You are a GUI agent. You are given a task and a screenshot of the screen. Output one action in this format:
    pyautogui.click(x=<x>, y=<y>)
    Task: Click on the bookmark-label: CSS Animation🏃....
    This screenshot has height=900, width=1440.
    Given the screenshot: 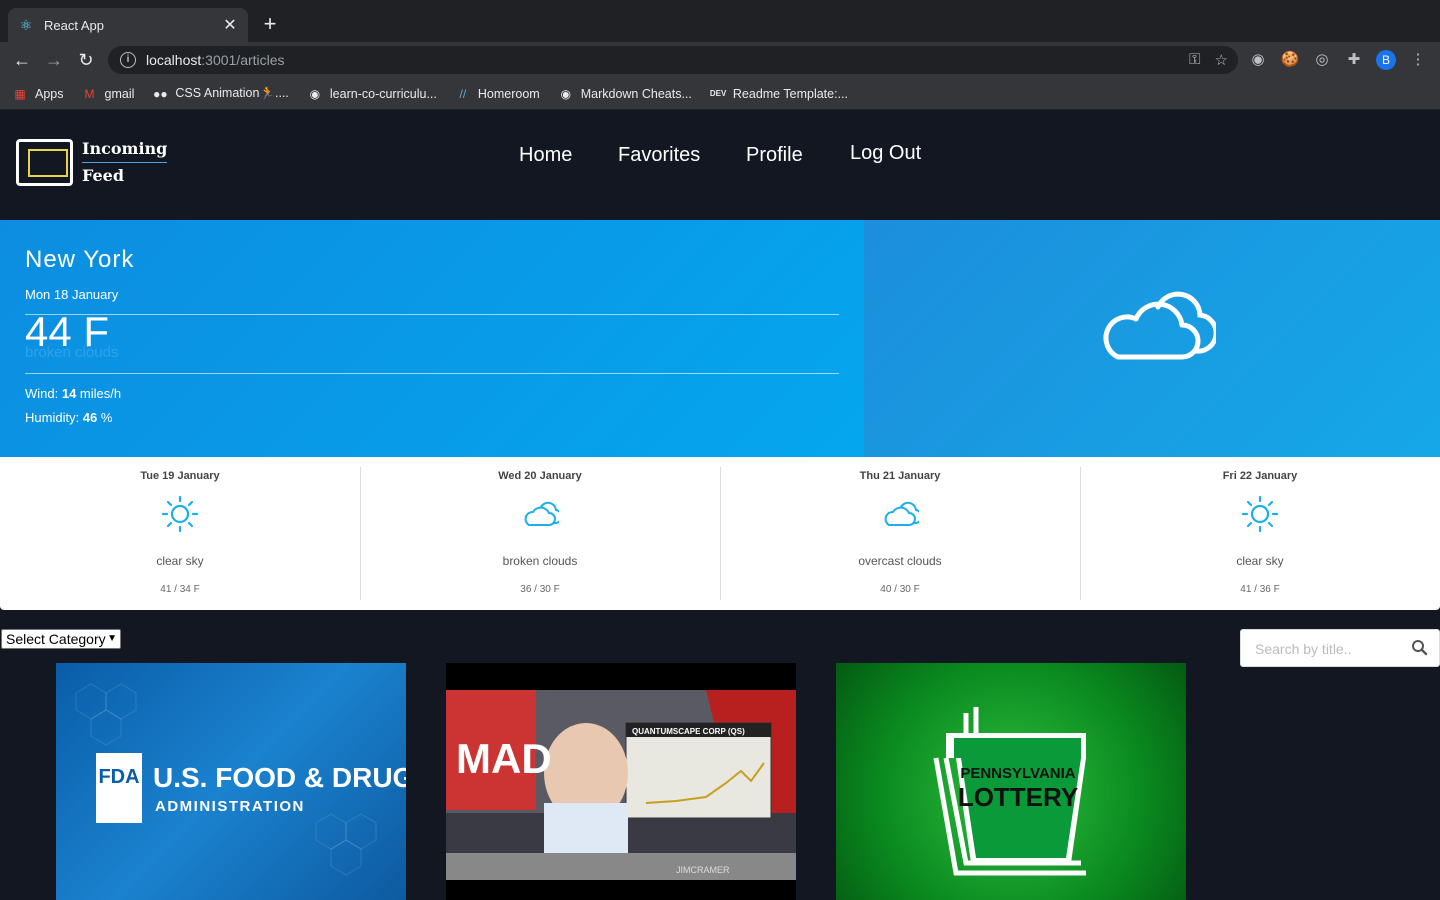 What is the action you would take?
    pyautogui.click(x=232, y=93)
    